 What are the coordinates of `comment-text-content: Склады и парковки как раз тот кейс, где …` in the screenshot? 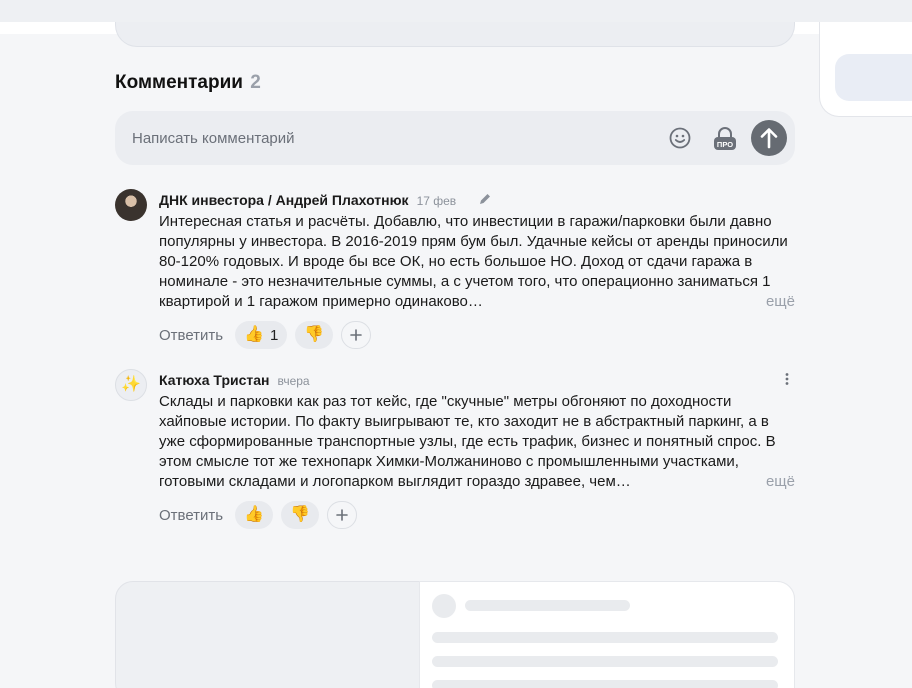 It's located at (467, 441).